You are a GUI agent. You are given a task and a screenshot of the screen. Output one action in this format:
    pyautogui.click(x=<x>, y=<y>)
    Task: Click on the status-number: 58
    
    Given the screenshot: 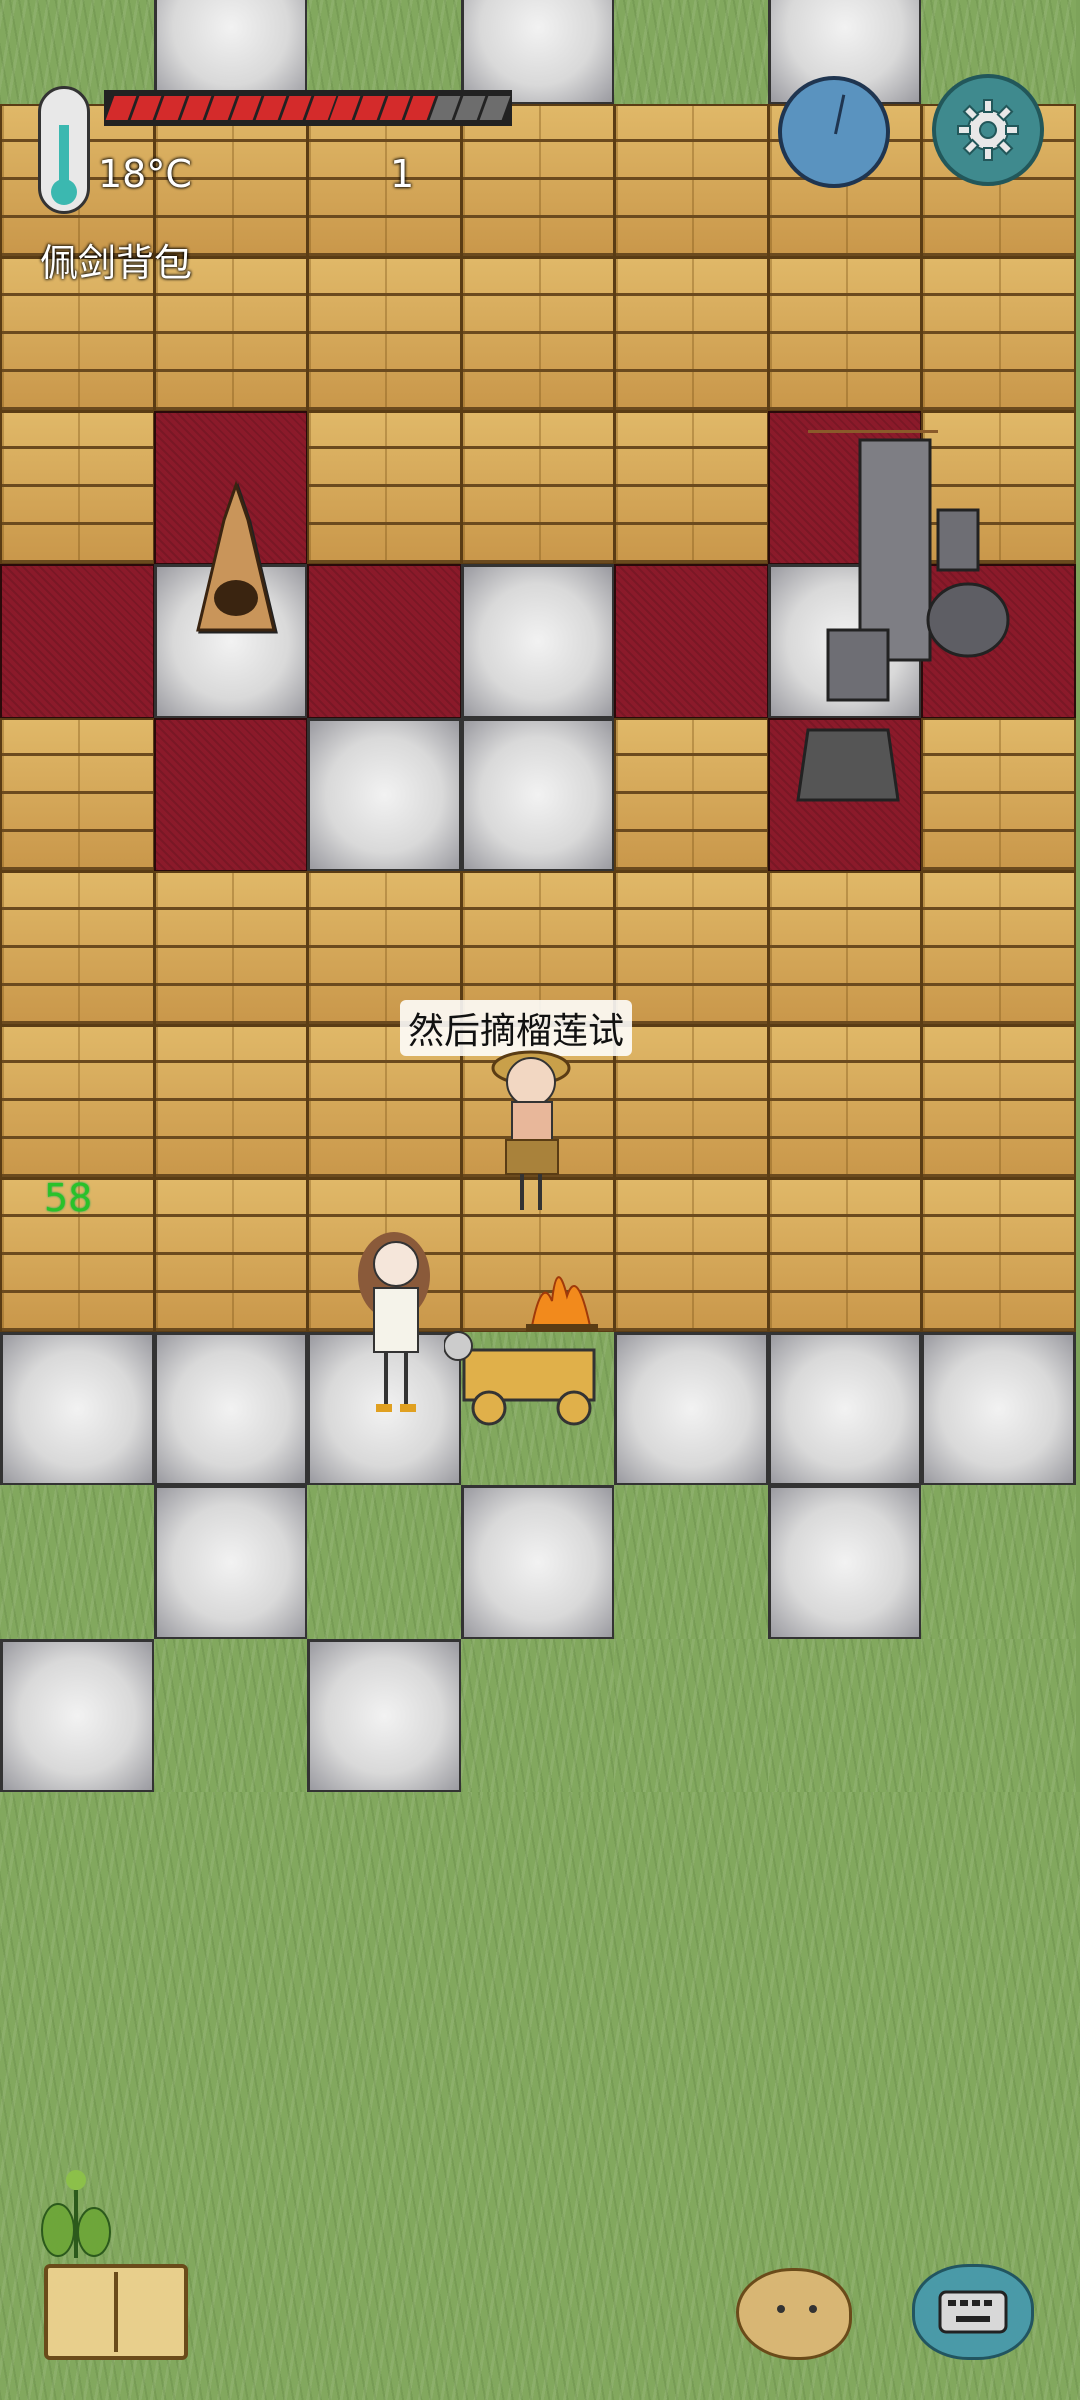 What is the action you would take?
    pyautogui.click(x=68, y=1198)
    